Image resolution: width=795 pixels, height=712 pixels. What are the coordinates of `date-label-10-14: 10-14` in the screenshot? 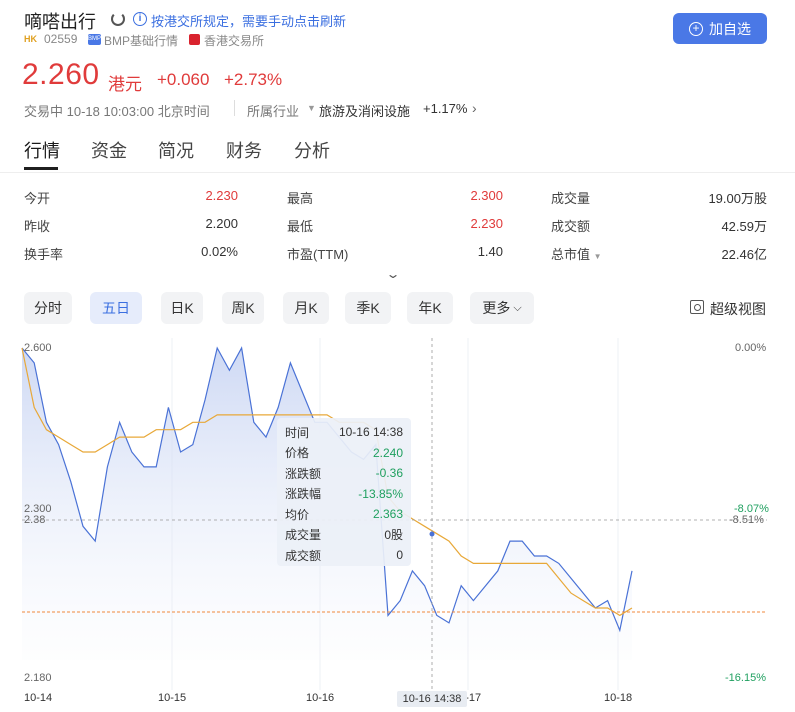 It's located at (38, 698).